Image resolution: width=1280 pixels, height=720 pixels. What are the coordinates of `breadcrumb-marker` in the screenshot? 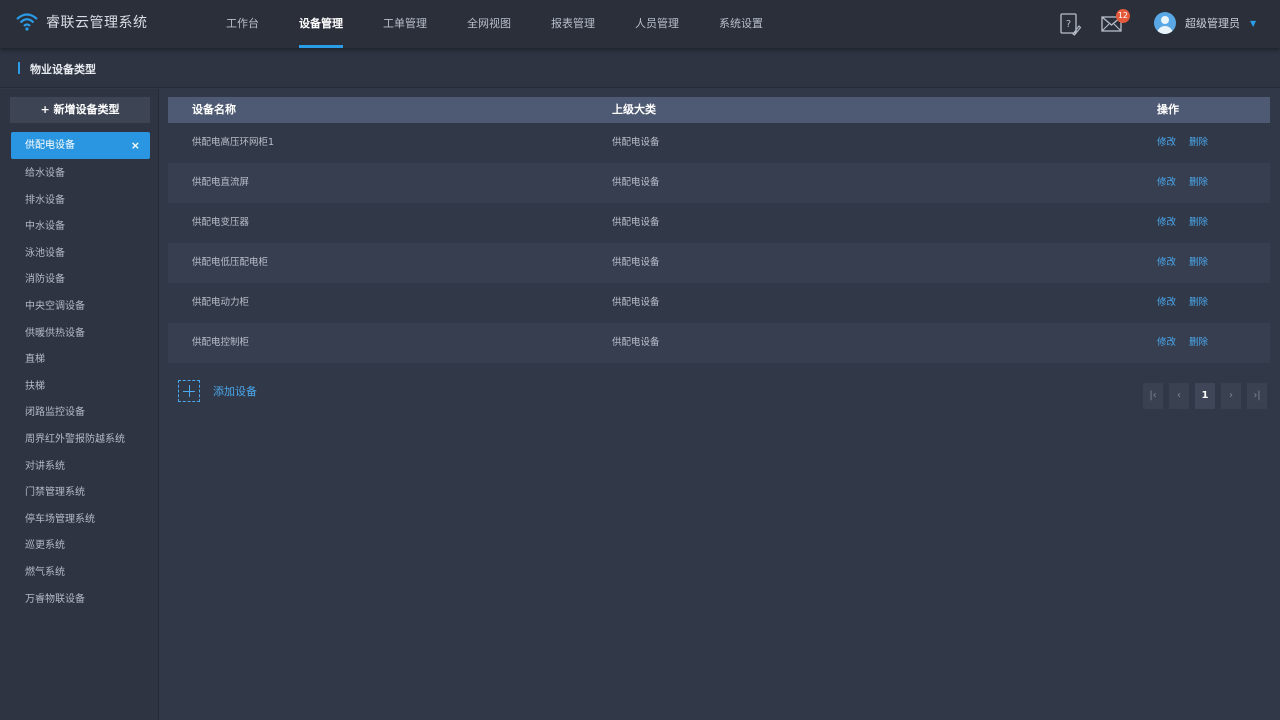 It's located at (19, 68).